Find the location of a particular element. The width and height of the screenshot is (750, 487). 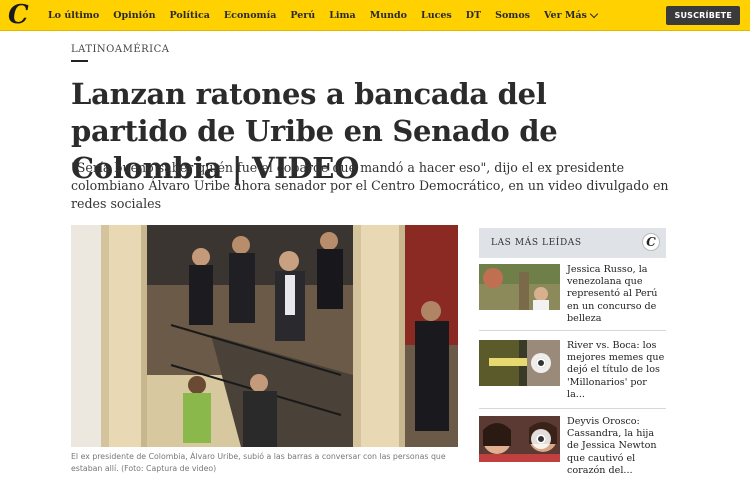

nav-mundo: Mundo is located at coordinates (388, 15).